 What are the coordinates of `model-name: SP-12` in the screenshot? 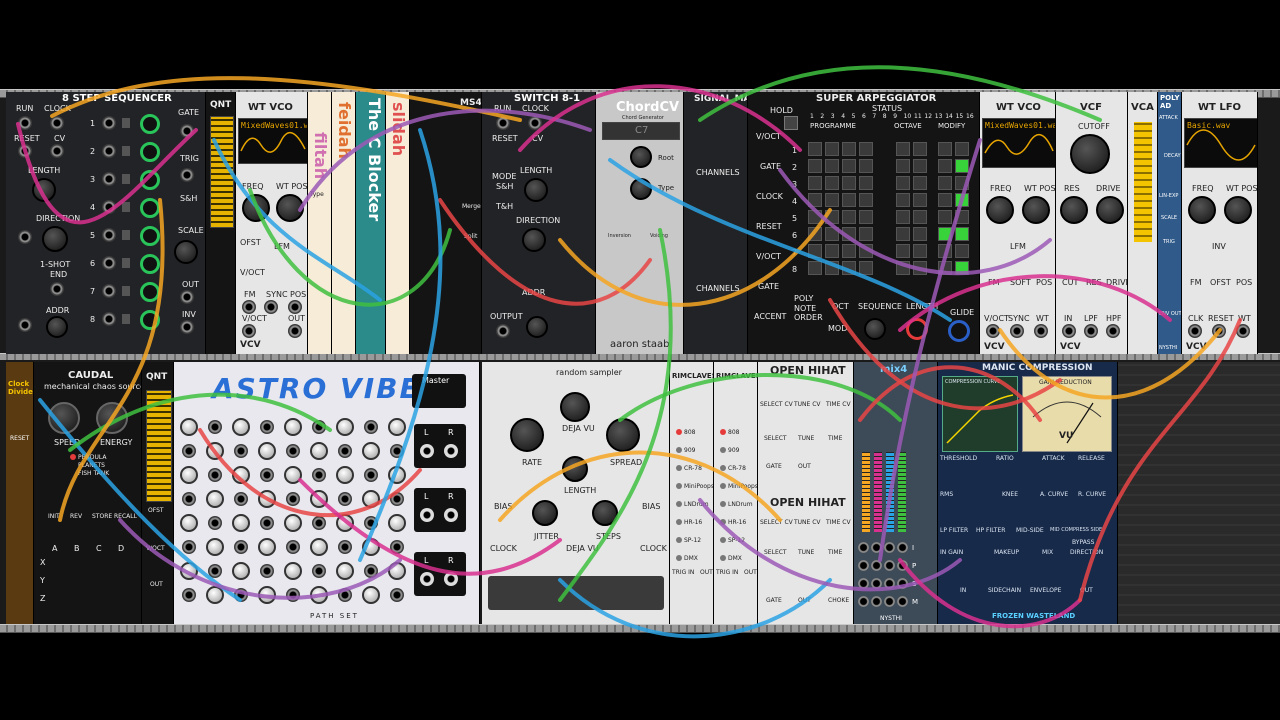 It's located at (736, 540).